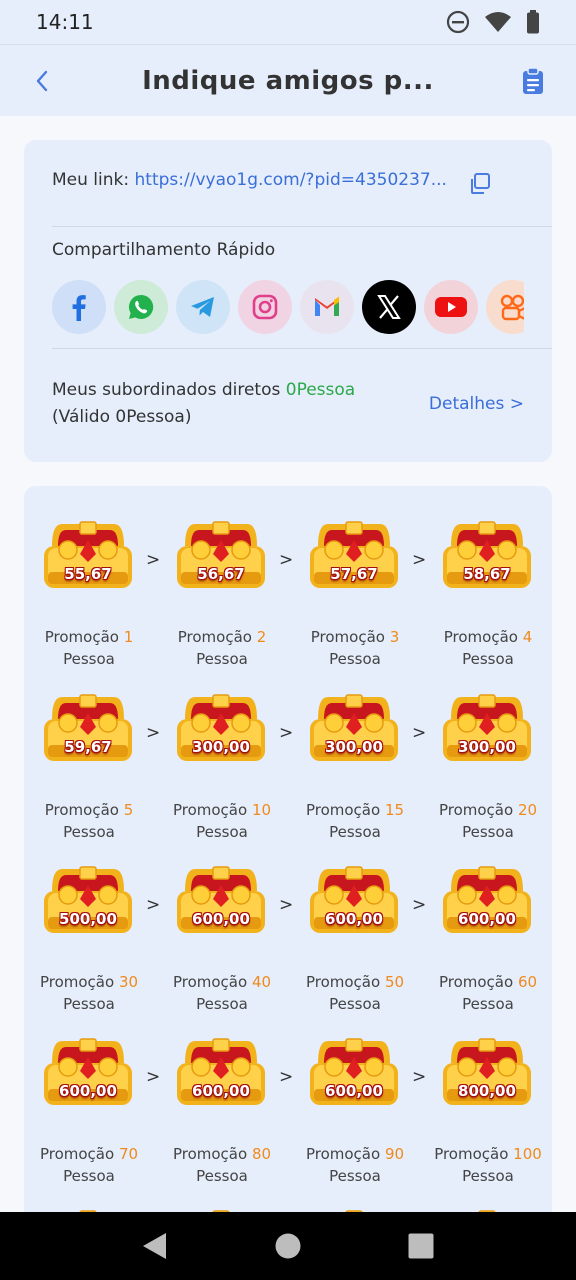 The height and width of the screenshot is (1280, 576). What do you see at coordinates (122, 417) in the screenshot?
I see `valid-subordinates-text: (Válido 0Pessoa)` at bounding box center [122, 417].